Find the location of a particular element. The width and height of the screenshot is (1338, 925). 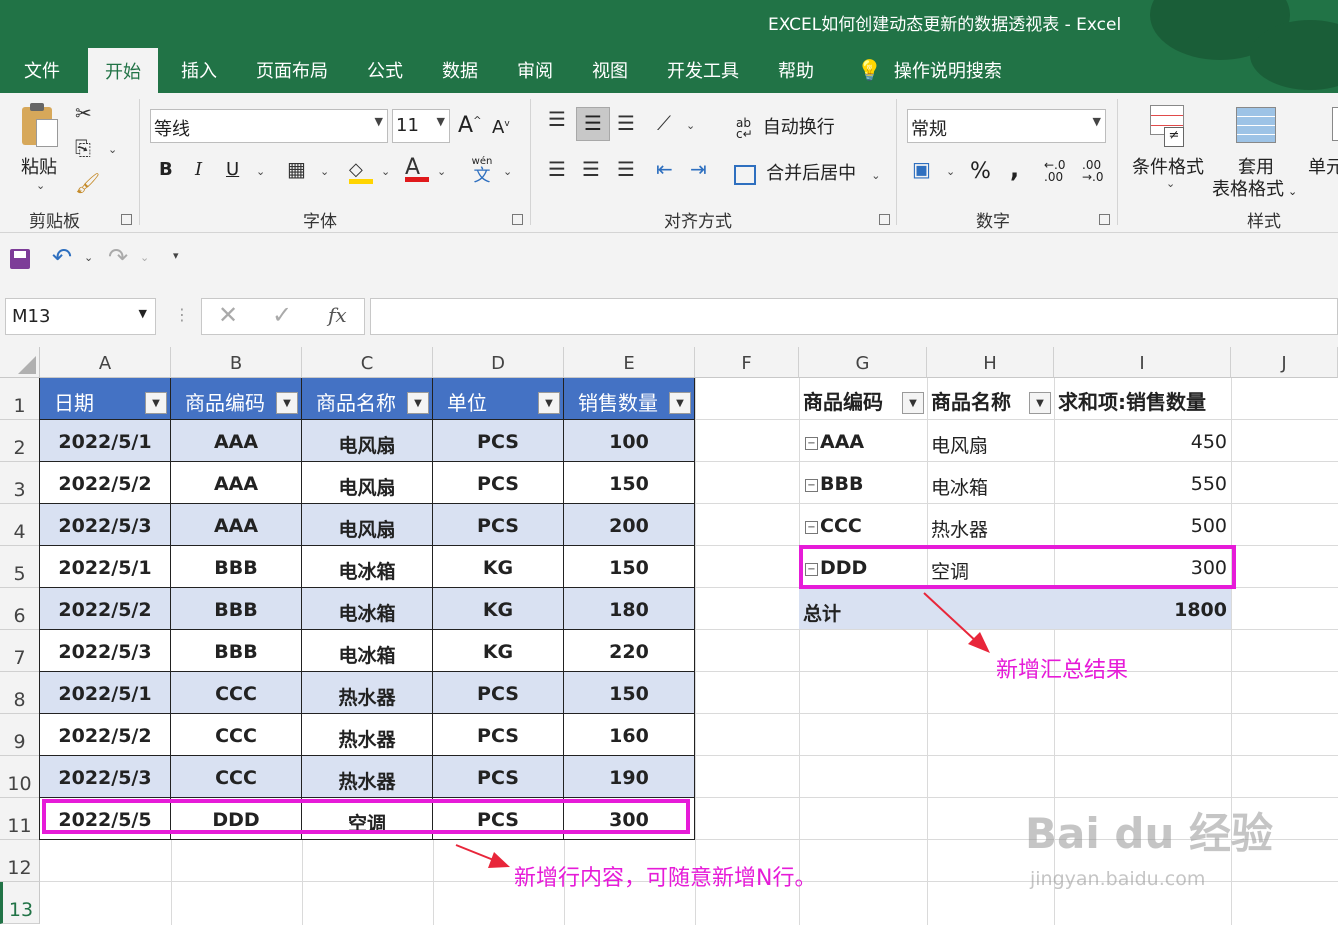

align-bottom-icon: ☰ is located at coordinates (626, 123).